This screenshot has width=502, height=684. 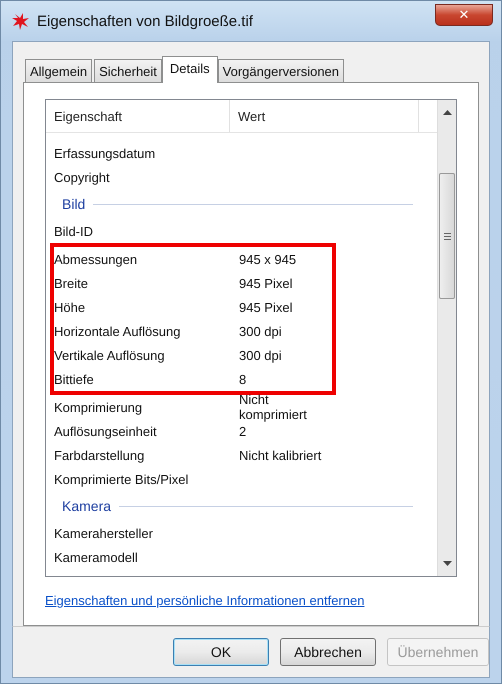 What do you see at coordinates (96, 259) in the screenshot?
I see `property-name: Abmessungen` at bounding box center [96, 259].